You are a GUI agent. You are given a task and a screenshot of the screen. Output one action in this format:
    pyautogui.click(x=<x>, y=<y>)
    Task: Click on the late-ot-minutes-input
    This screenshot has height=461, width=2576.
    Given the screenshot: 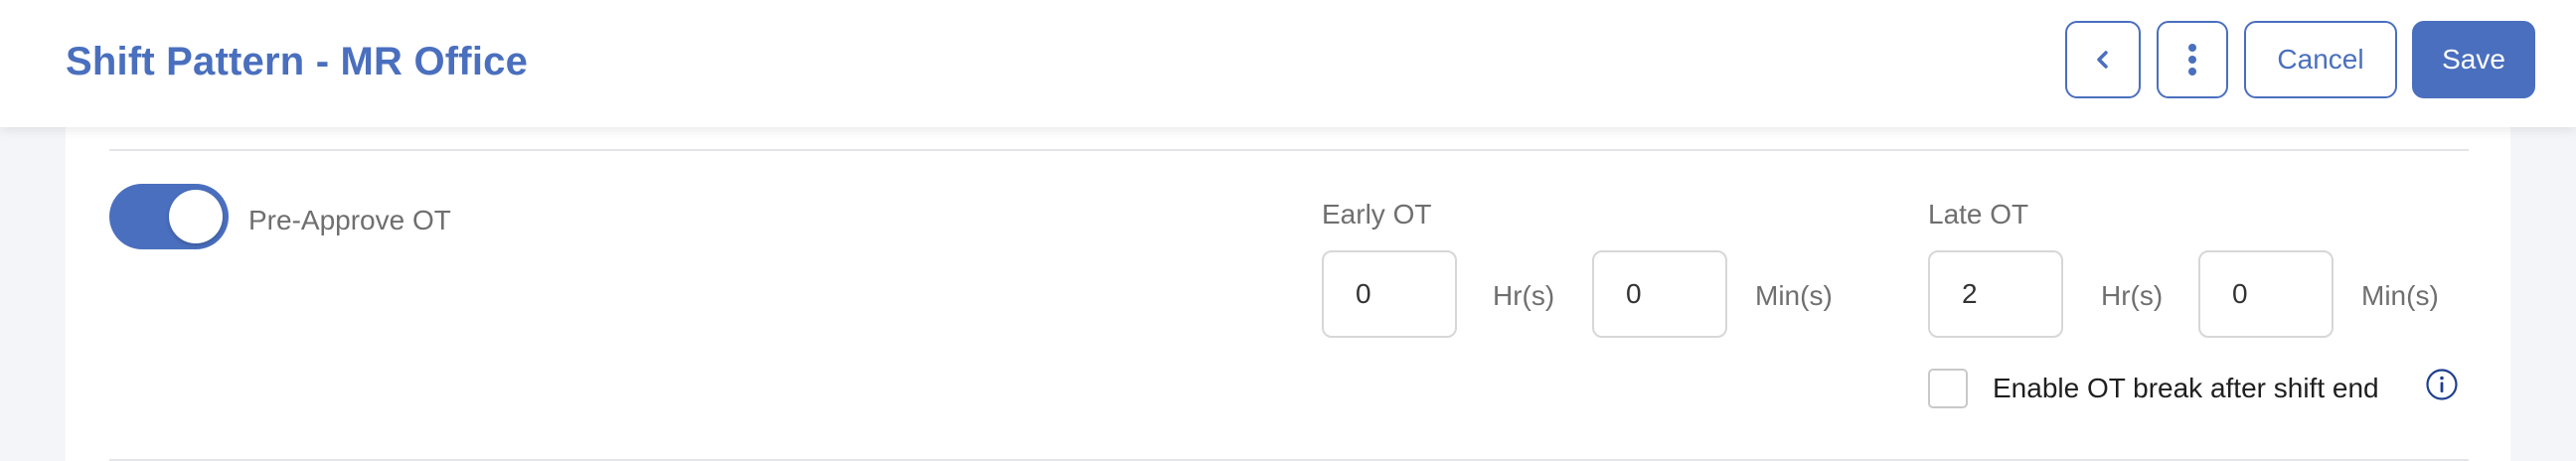 What is the action you would take?
    pyautogui.click(x=2266, y=294)
    